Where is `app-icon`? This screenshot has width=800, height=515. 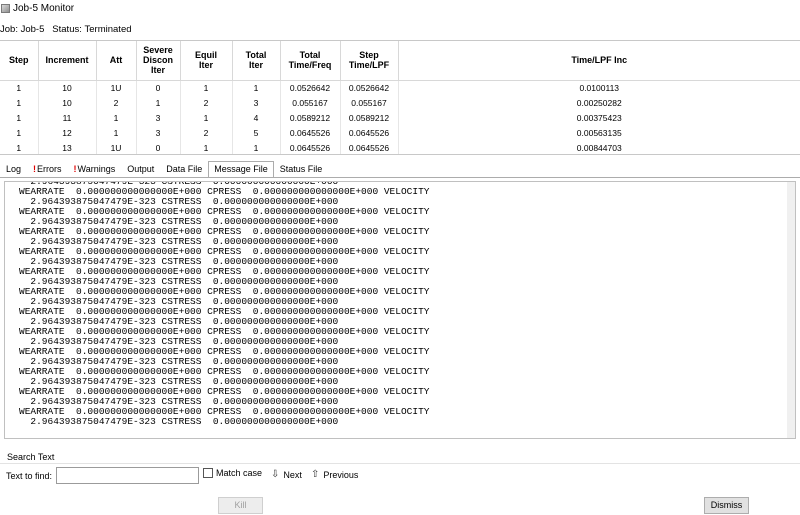
app-icon is located at coordinates (5, 8).